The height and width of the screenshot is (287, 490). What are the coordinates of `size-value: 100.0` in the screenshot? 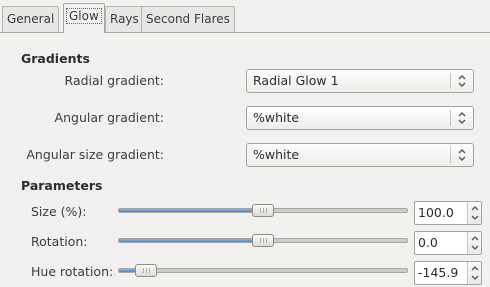 It's located at (436, 212).